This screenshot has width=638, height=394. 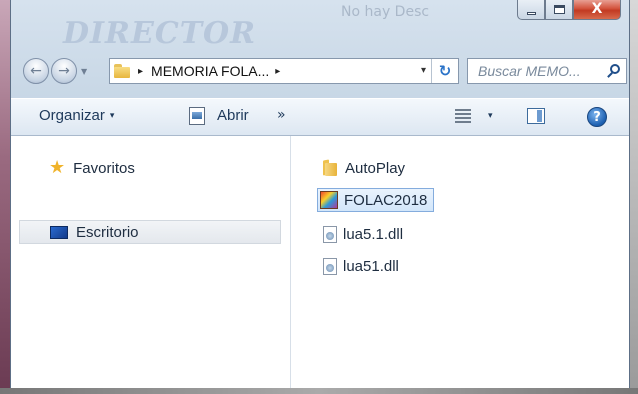 I want to click on file-name: AutoPlay, so click(x=375, y=168).